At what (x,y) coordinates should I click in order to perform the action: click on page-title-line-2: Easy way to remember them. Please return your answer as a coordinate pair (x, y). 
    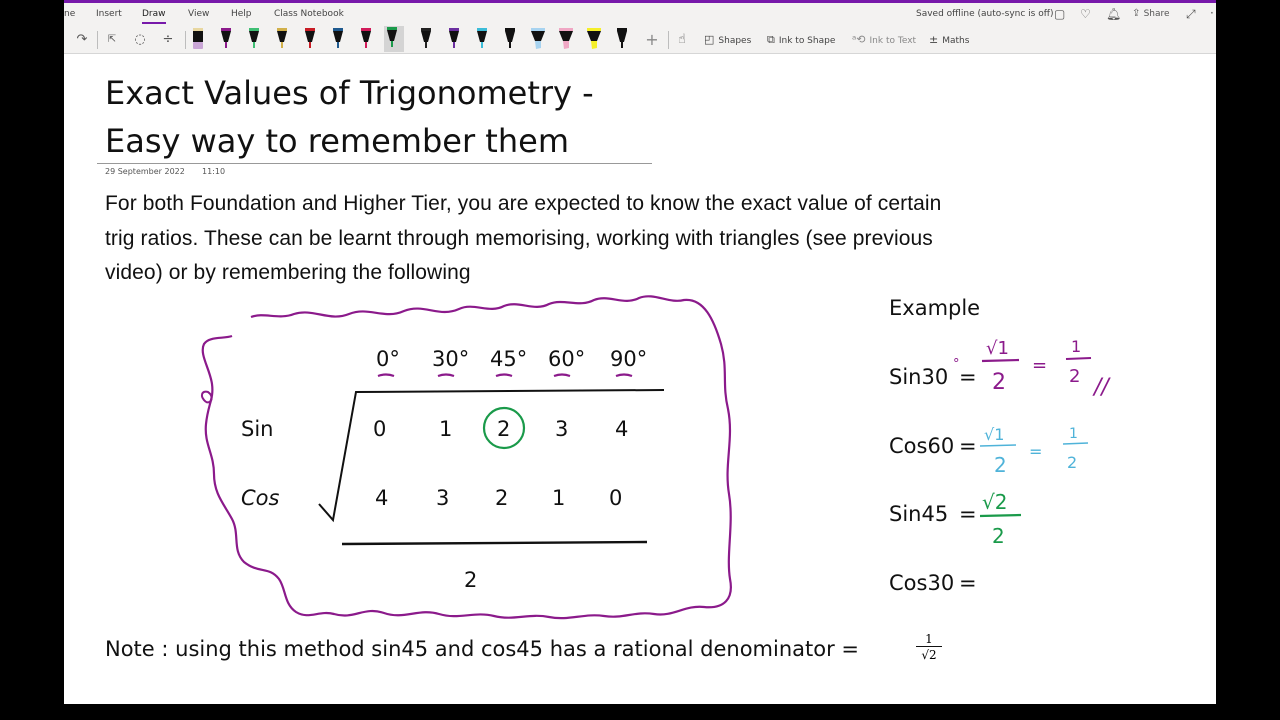
    Looking at the image, I should click on (337, 141).